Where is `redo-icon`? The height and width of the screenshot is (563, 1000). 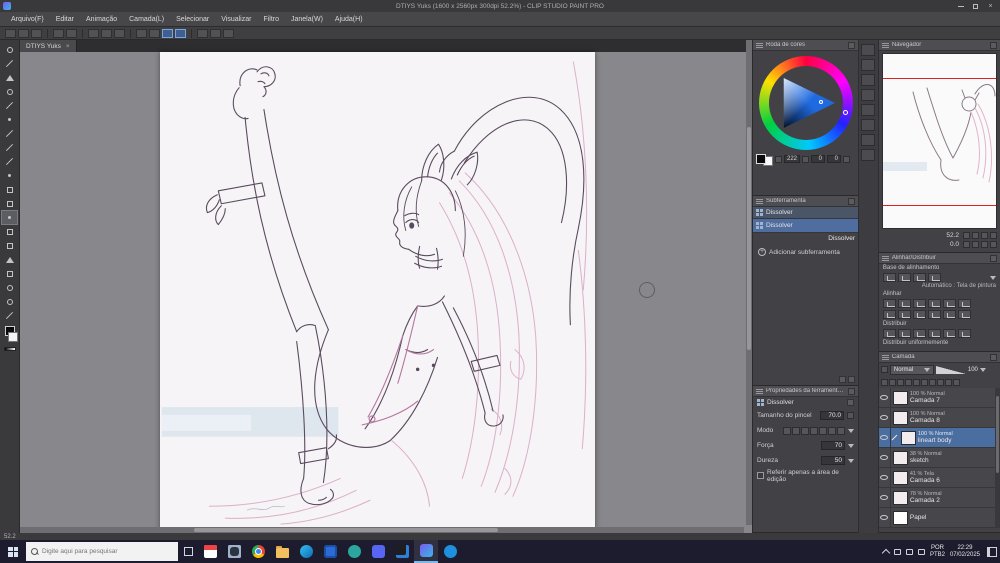 redo-icon is located at coordinates (71, 33).